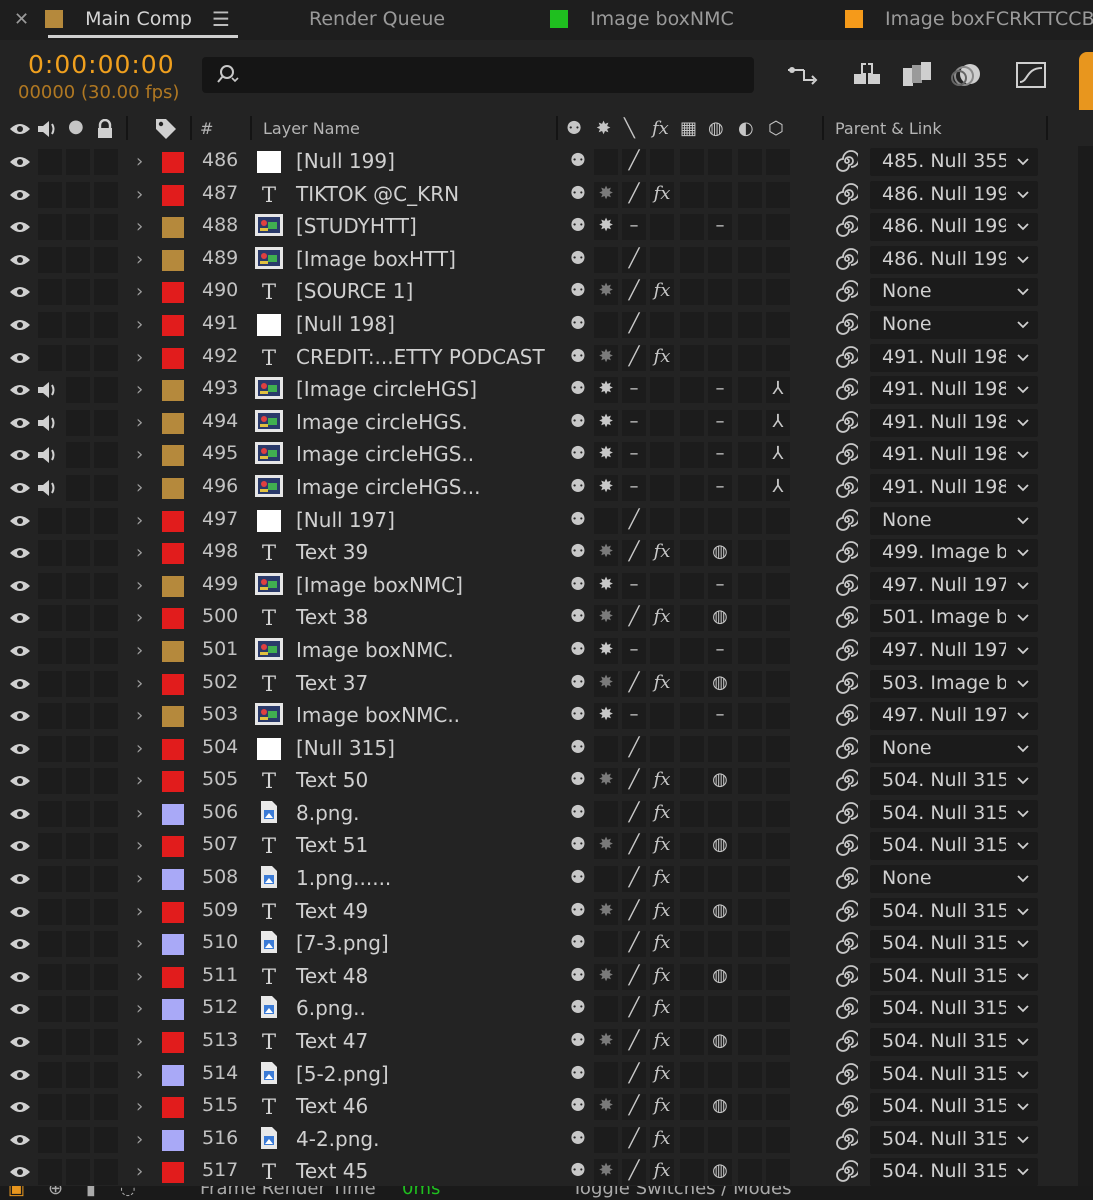 The width and height of the screenshot is (1093, 1200). I want to click on parent-dropdown: 497. Null 197, so click(954, 650).